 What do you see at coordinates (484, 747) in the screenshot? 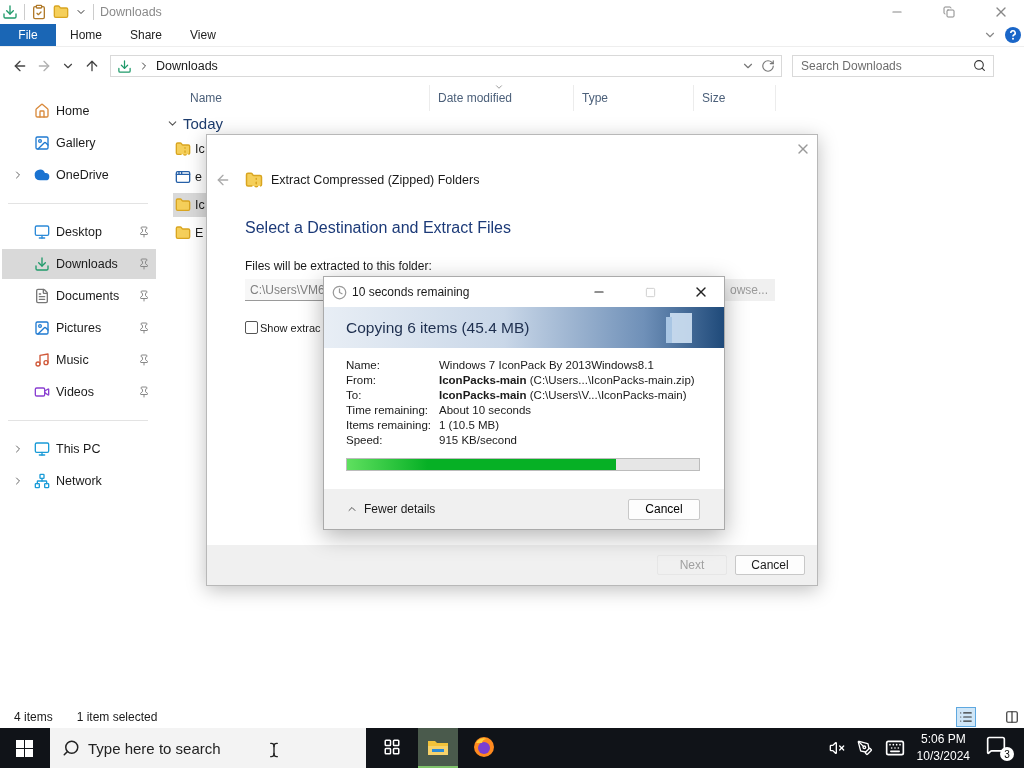
I see `browser-icon` at bounding box center [484, 747].